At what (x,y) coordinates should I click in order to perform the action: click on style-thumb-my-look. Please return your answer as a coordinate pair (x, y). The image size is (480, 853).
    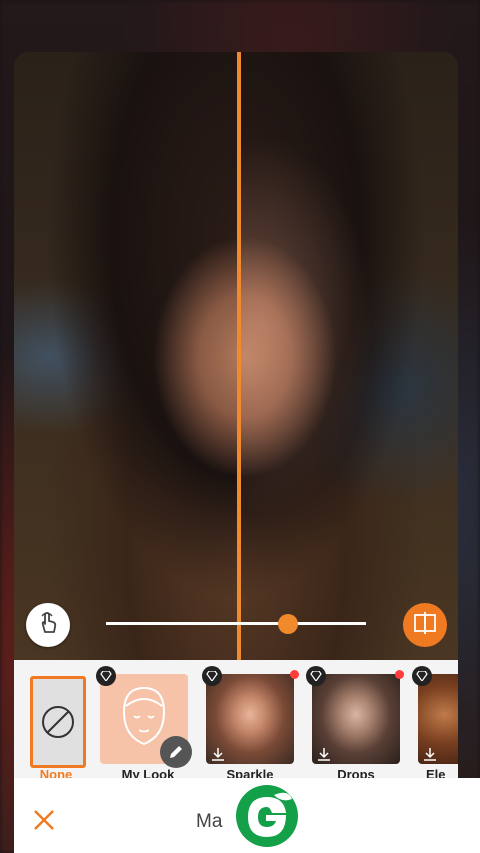
    Looking at the image, I should click on (146, 721).